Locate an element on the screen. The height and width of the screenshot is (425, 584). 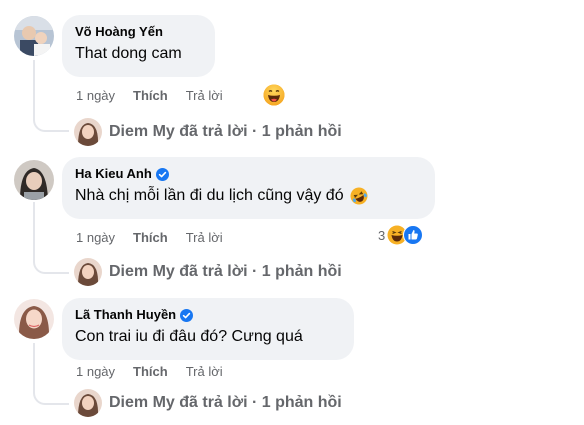
comment-text: Nhà chị mỗi lần đi du lịch cũng vậy đó is located at coordinates (248, 196).